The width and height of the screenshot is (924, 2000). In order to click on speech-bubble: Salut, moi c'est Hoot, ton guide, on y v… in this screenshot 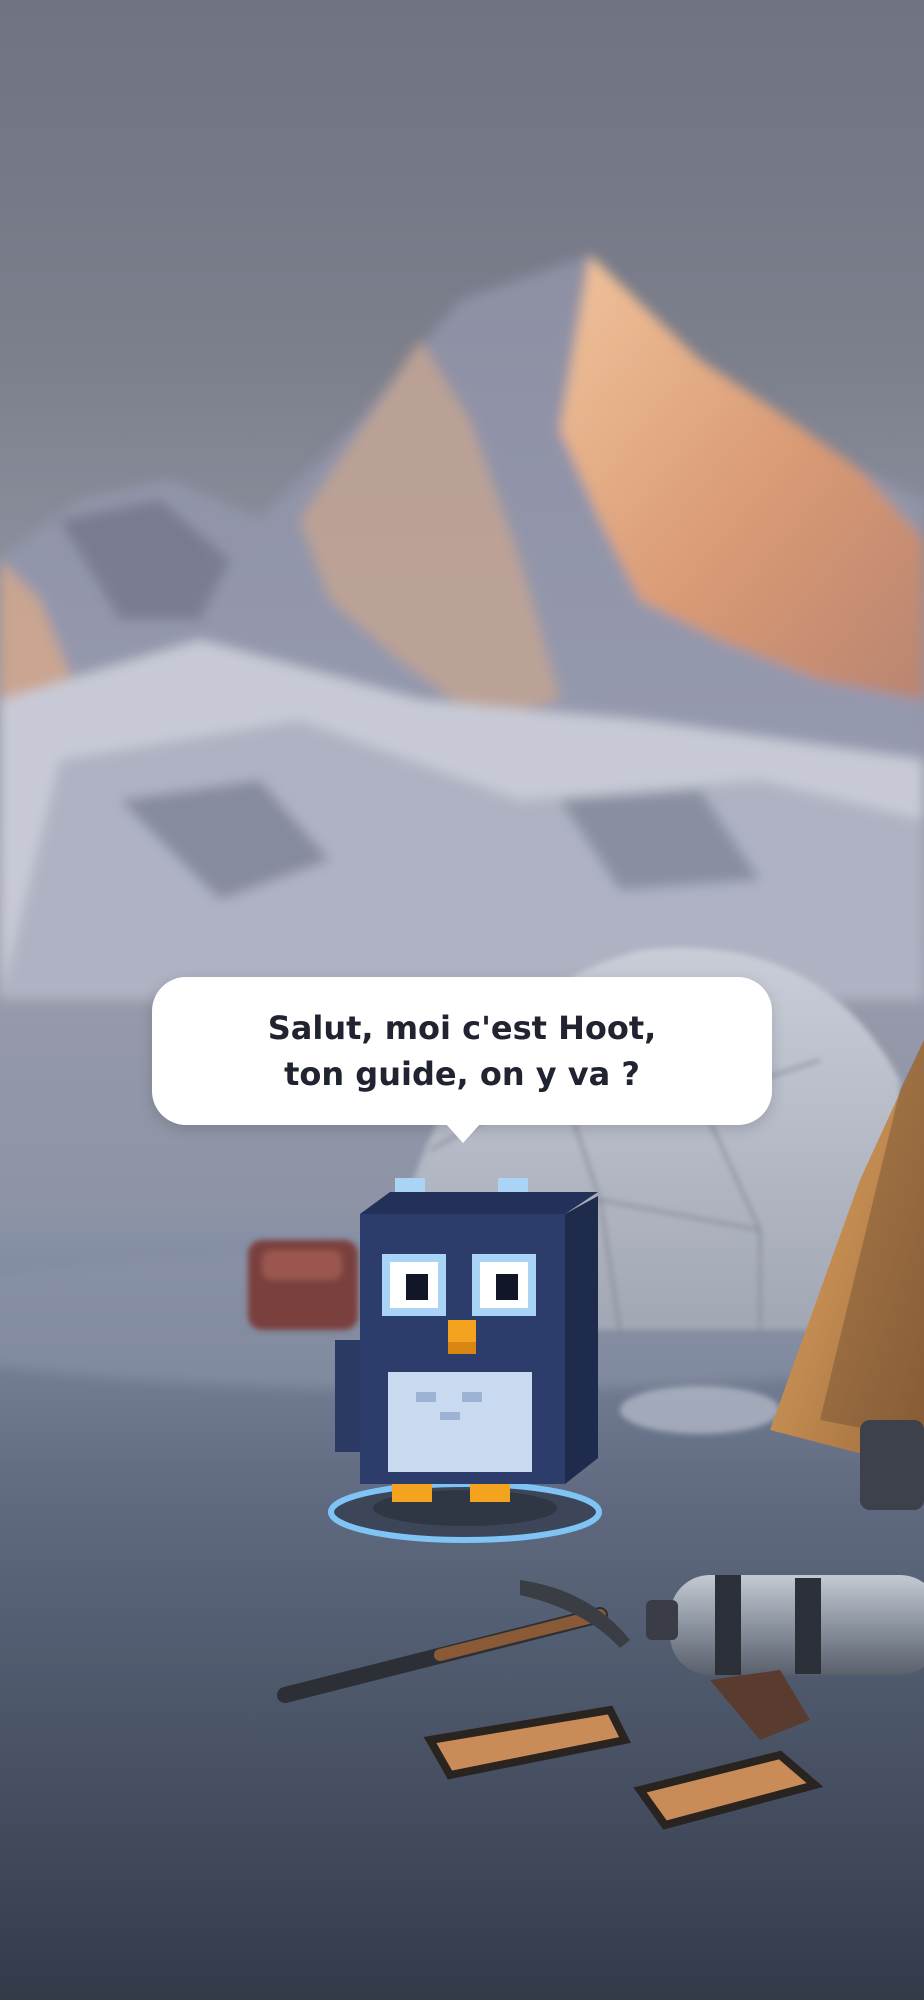, I will do `click(462, 1060)`.